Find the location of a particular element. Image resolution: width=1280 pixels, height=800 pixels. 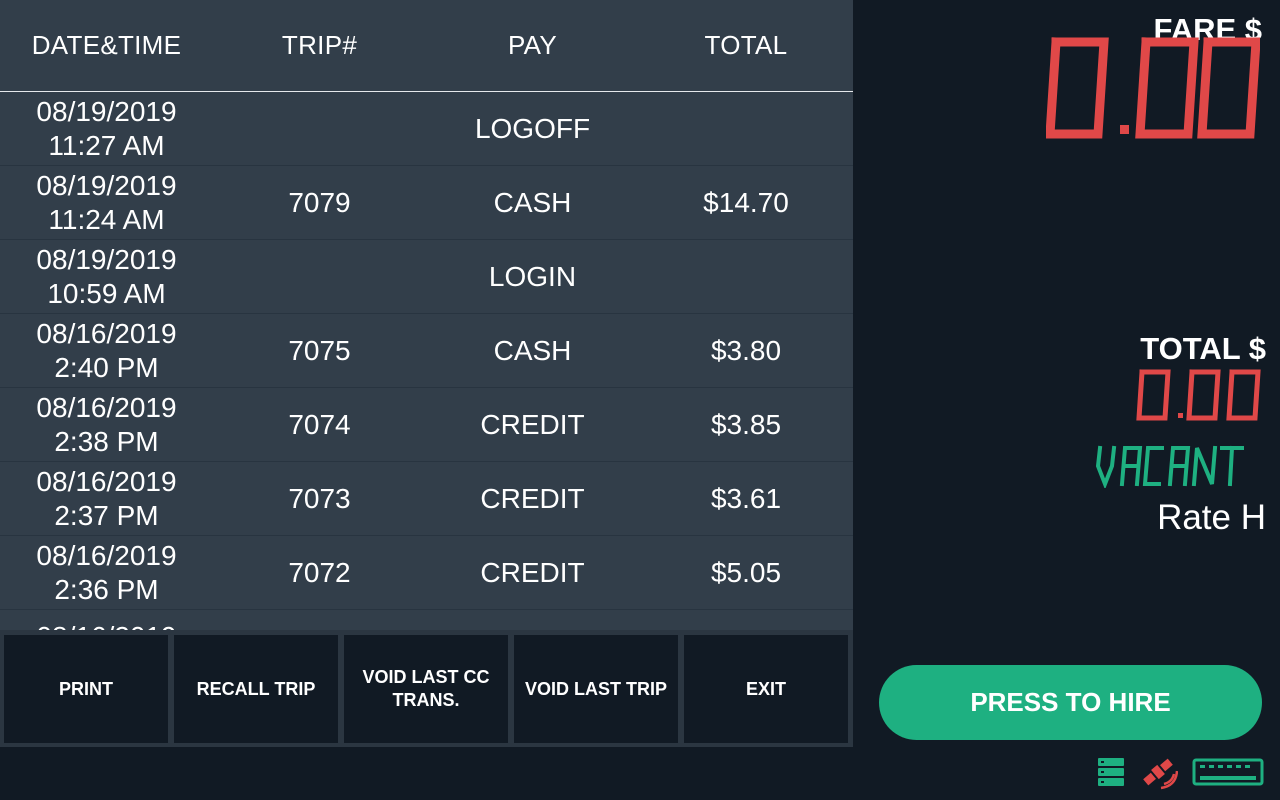

total-value is located at coordinates (1200, 398).